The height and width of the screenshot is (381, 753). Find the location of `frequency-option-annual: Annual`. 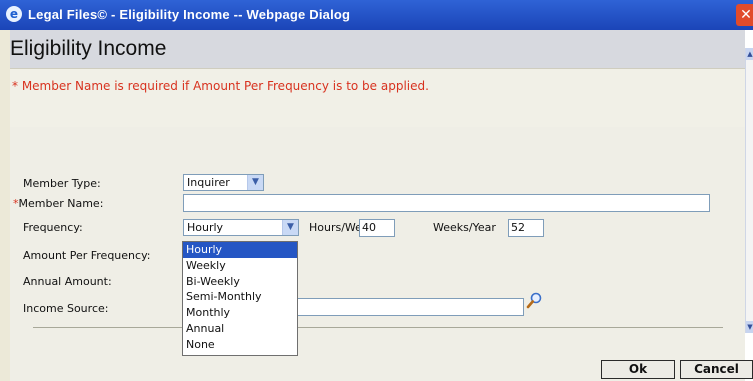

frequency-option-annual: Annual is located at coordinates (240, 329).